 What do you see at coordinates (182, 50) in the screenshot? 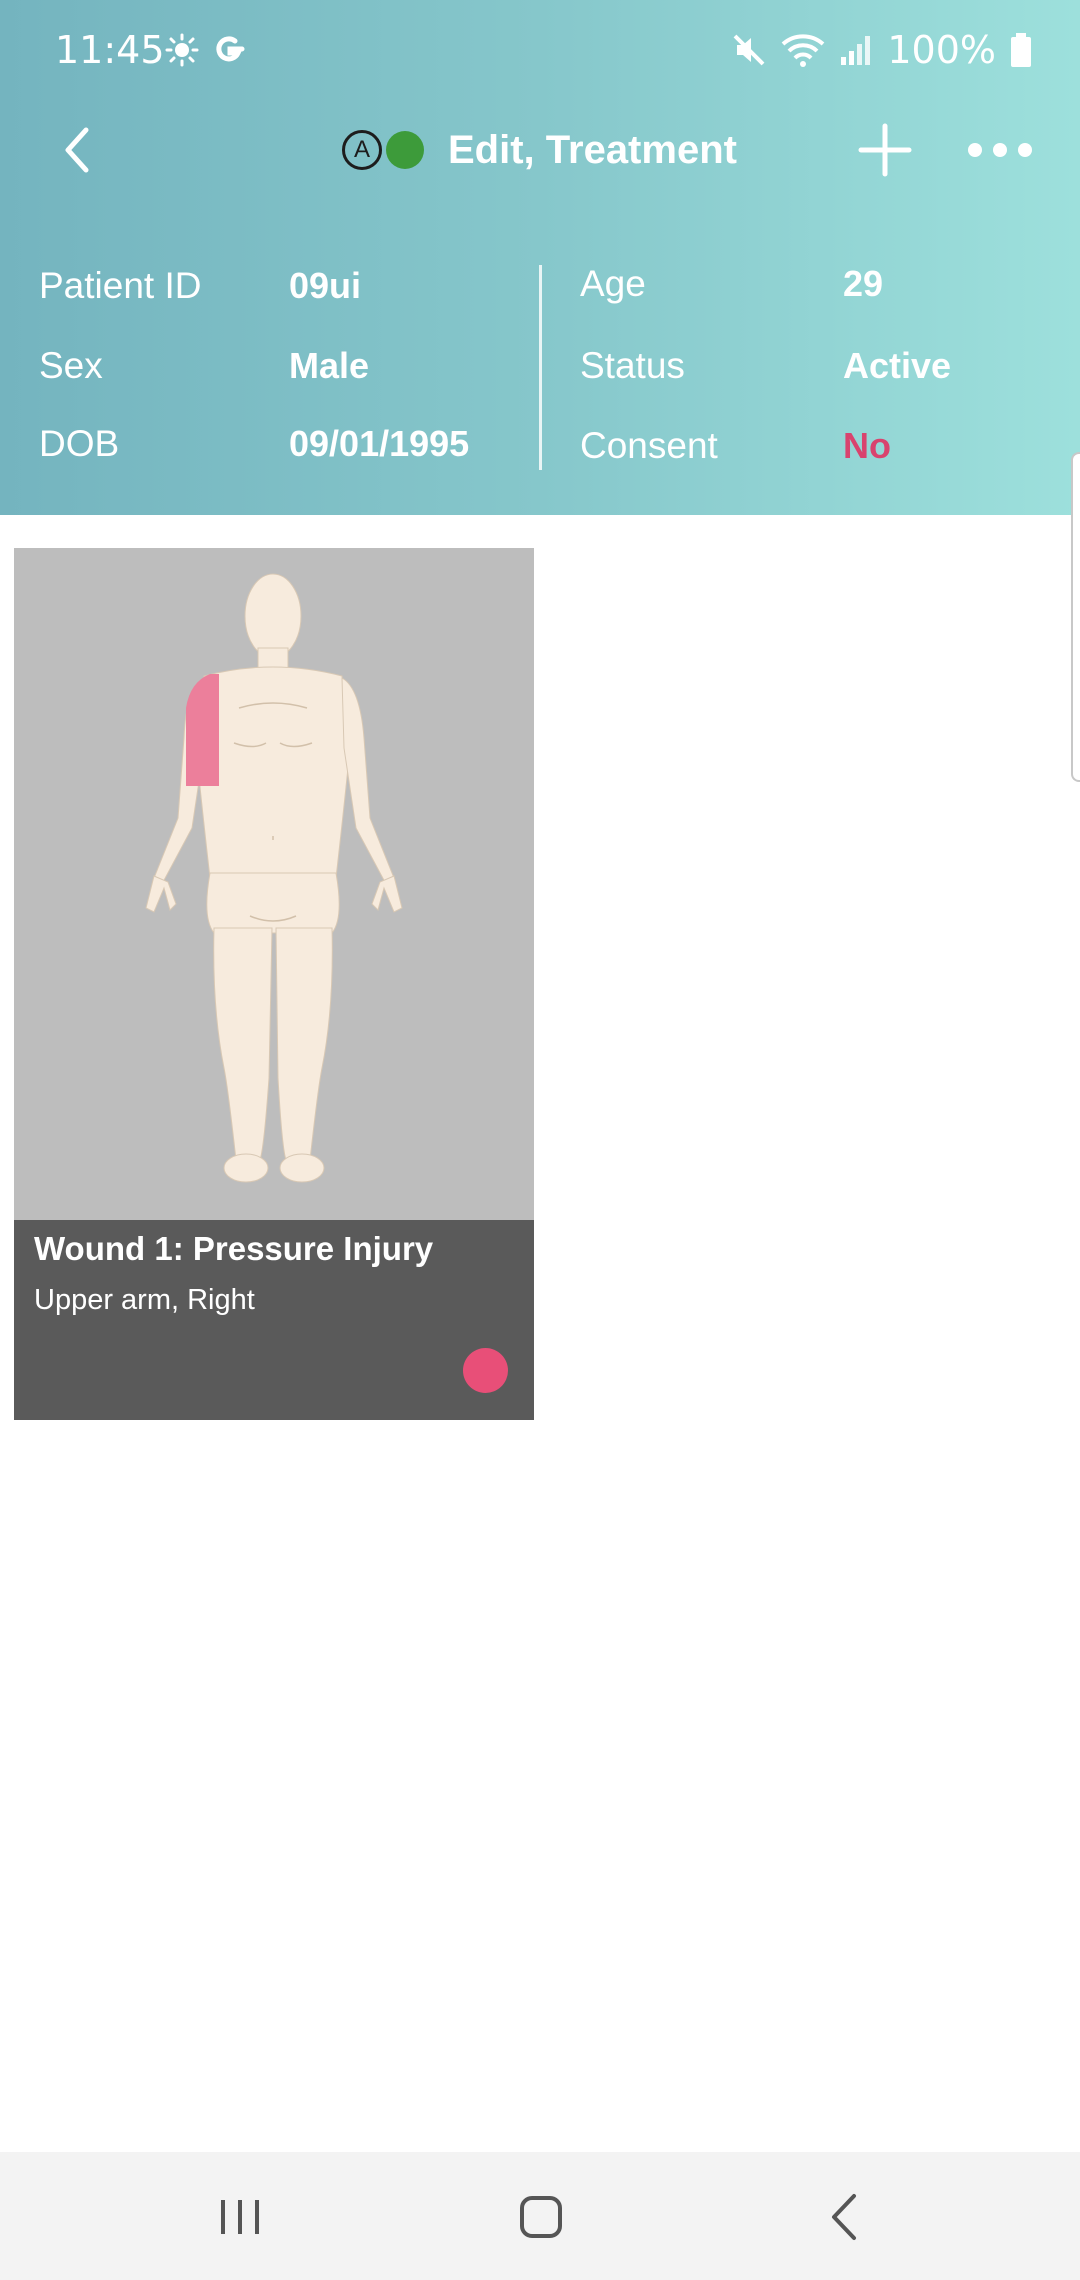
I see `brightness-icon` at bounding box center [182, 50].